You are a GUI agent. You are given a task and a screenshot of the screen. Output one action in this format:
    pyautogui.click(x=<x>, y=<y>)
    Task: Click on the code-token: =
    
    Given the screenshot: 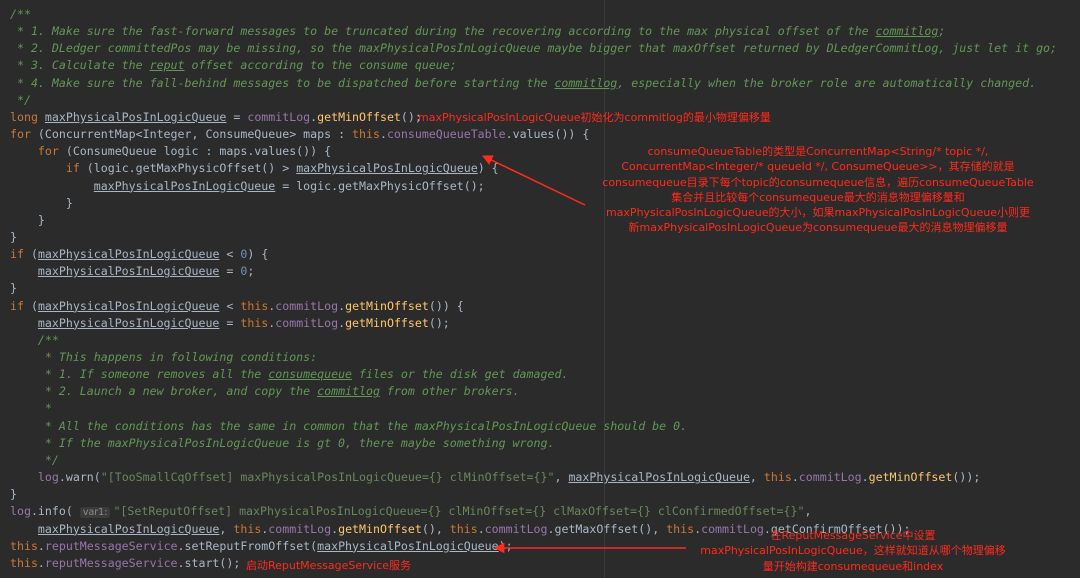 What is the action you would take?
    pyautogui.click(x=230, y=271)
    